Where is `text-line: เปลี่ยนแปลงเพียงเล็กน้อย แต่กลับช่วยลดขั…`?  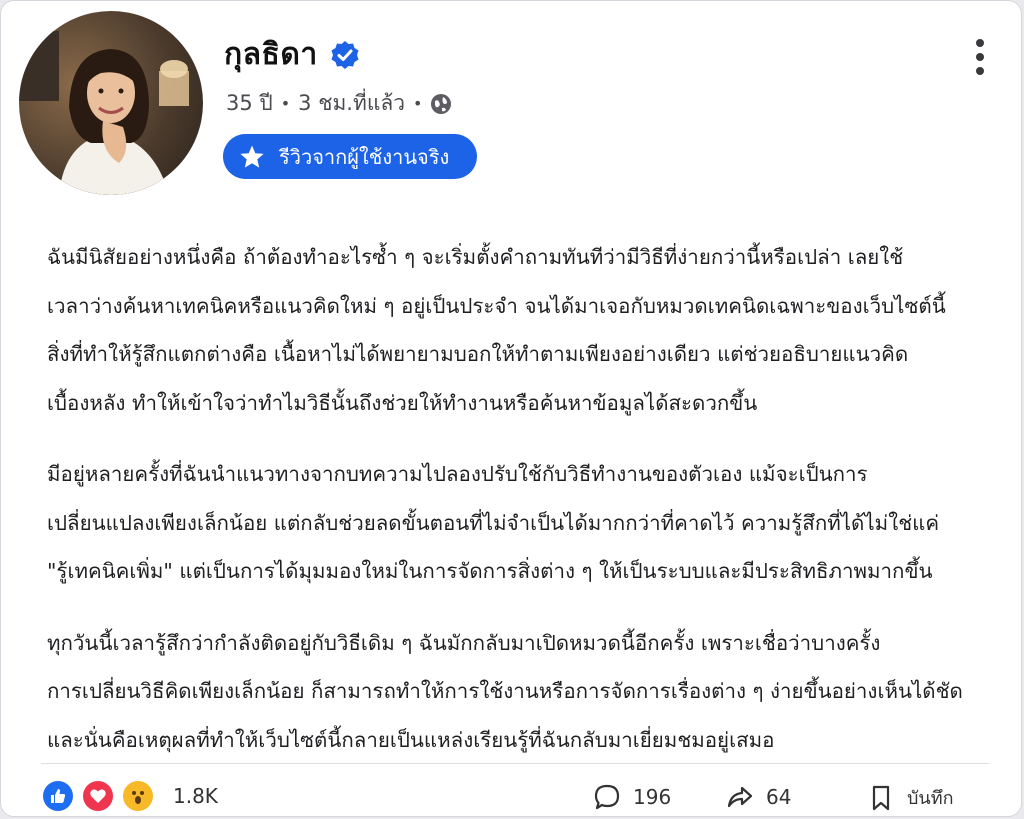 text-line: เปลี่ยนแปลงเพียงเล็กน้อย แต่กลับช่วยลดขั… is located at coordinates (493, 522).